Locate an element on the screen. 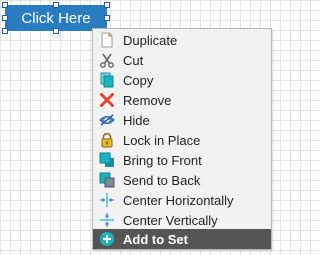 The height and width of the screenshot is (255, 320). menu-item-copy: Copy is located at coordinates (182, 80).